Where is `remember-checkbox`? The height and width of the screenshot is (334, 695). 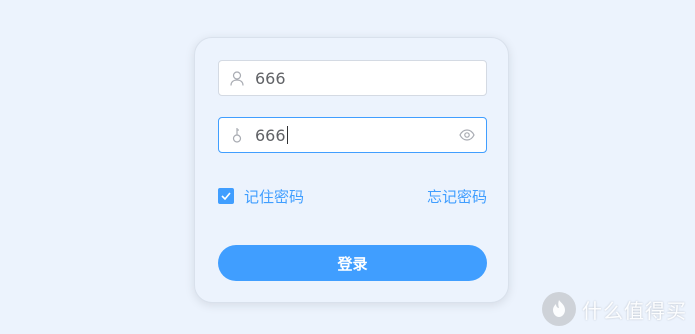 remember-checkbox is located at coordinates (226, 196).